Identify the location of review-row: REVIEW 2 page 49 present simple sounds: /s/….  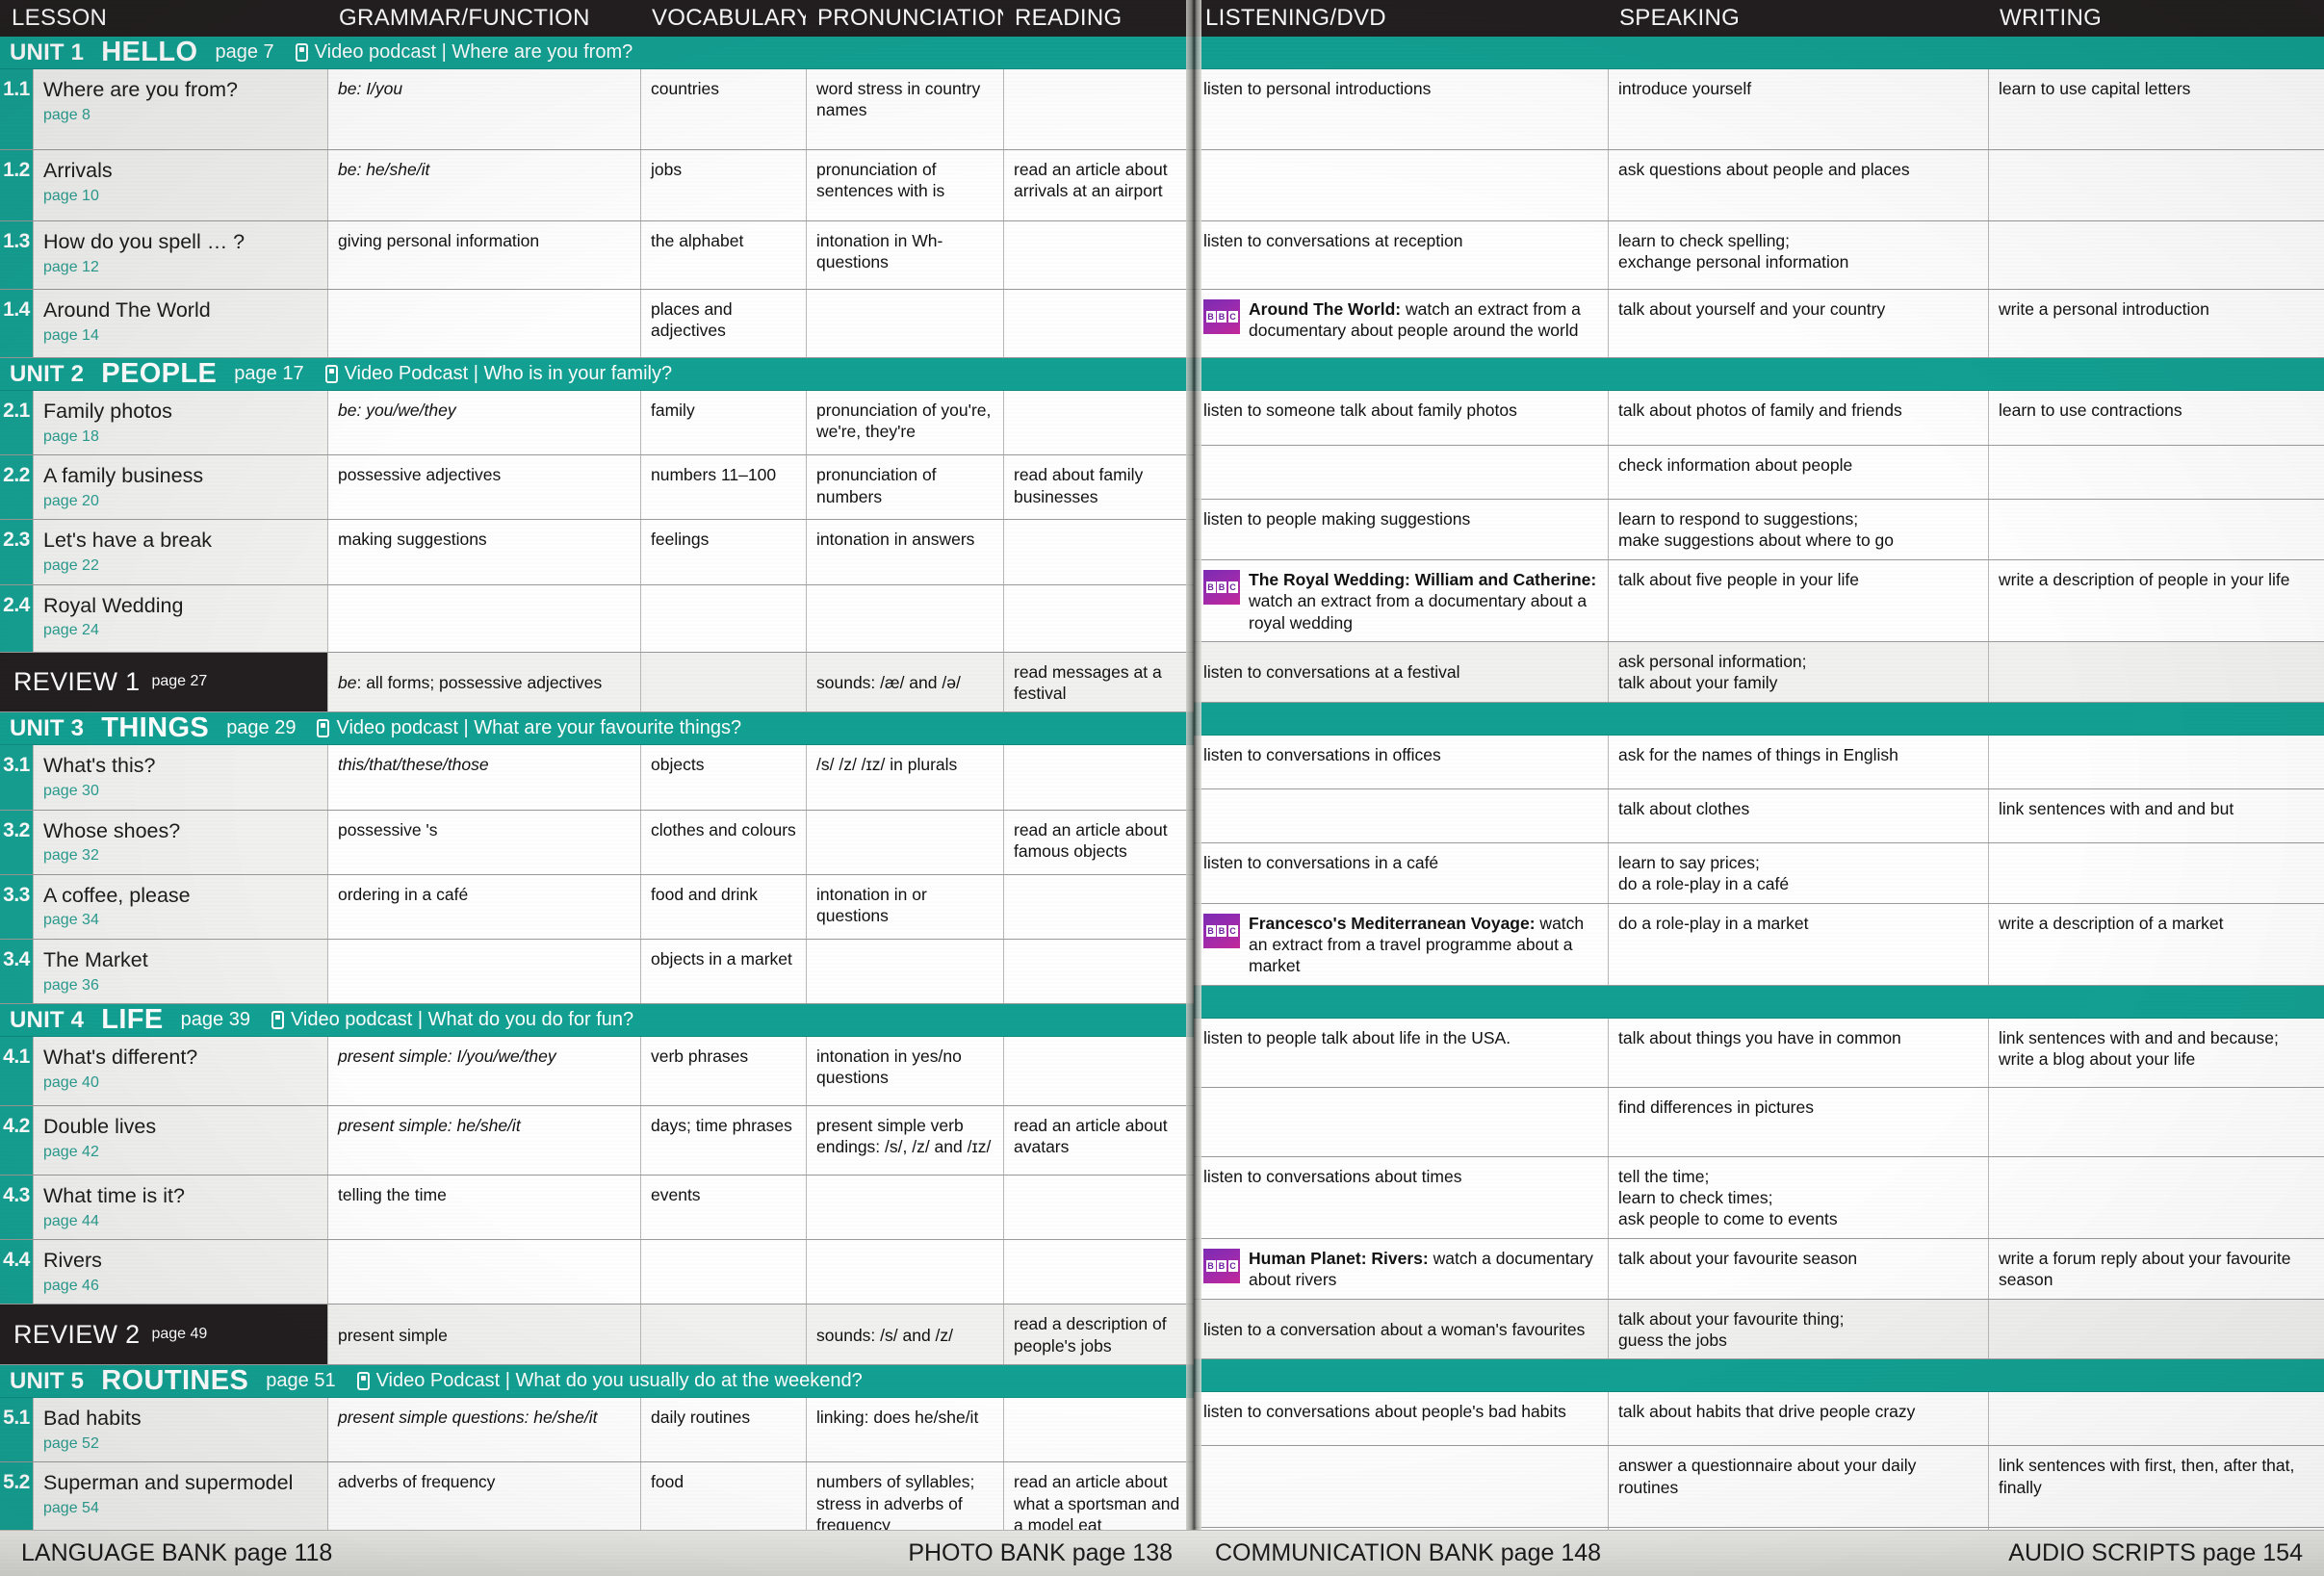
(597, 1336).